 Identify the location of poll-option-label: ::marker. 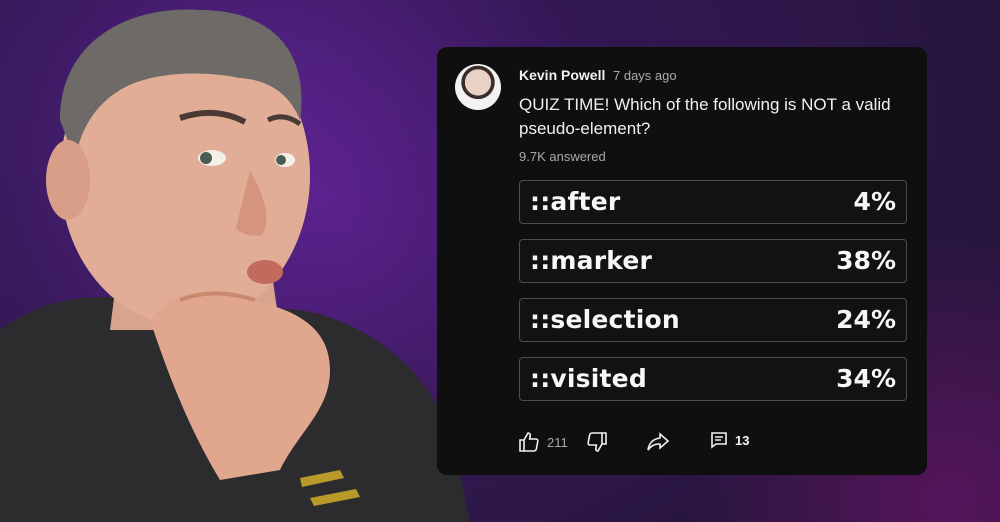
(591, 260).